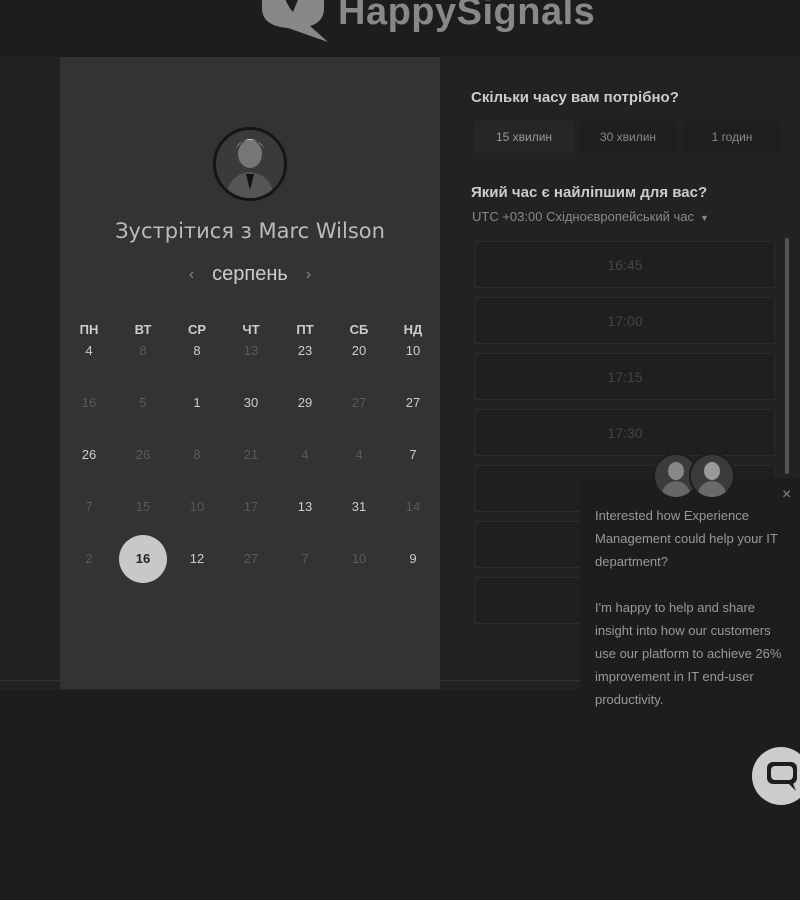 This screenshot has height=900, width=800. I want to click on weekday-label: СБ, so click(359, 329).